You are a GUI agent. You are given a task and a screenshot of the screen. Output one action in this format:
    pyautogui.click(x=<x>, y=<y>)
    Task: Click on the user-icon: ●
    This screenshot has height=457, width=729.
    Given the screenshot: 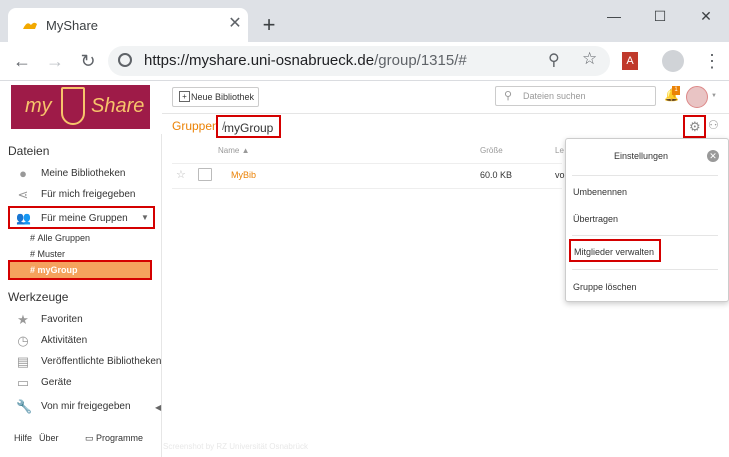 What is the action you would take?
    pyautogui.click(x=23, y=173)
    